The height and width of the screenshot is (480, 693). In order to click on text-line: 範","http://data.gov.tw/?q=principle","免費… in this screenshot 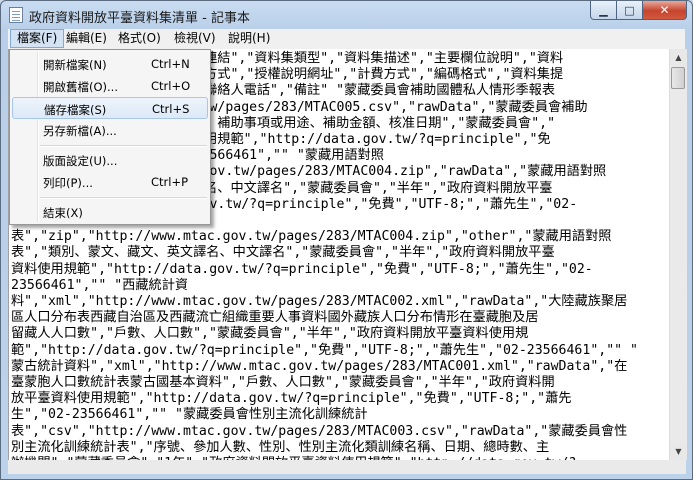, I will do `click(324, 350)`.